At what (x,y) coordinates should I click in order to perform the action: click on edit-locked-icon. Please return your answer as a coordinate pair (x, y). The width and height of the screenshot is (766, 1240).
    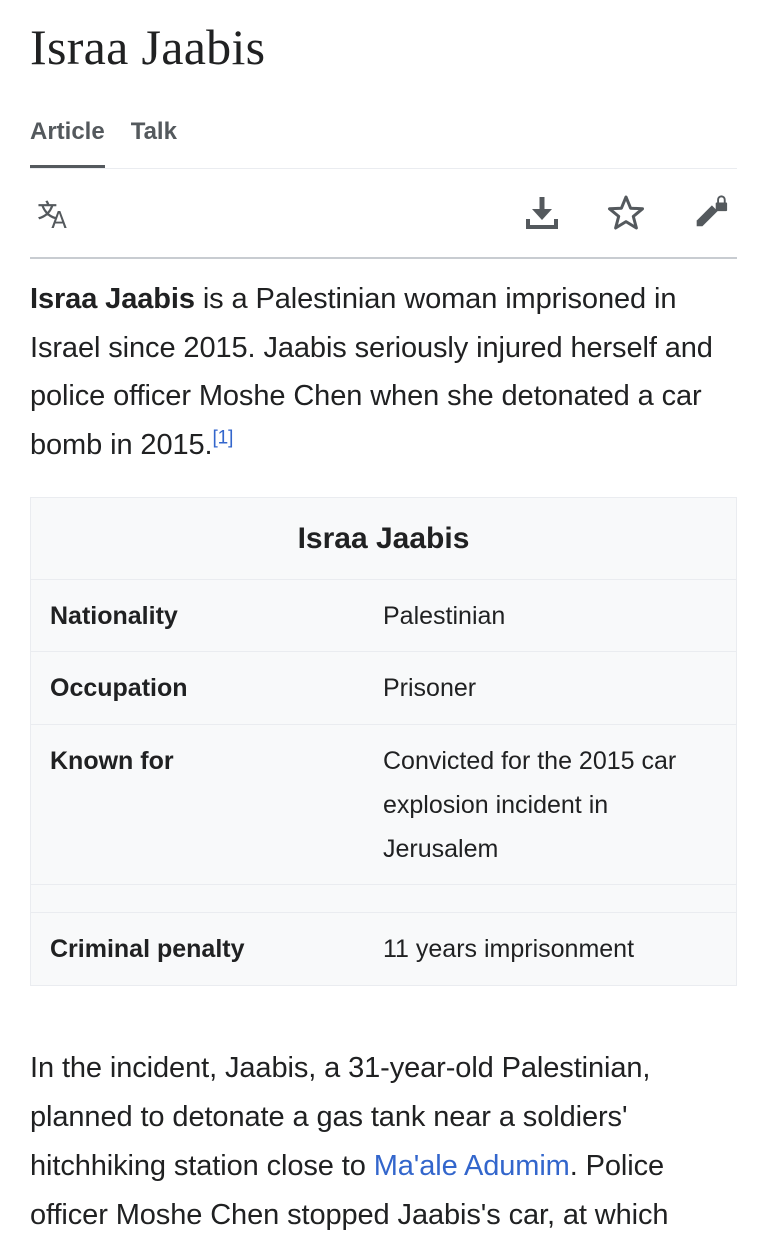
    Looking at the image, I should click on (710, 213).